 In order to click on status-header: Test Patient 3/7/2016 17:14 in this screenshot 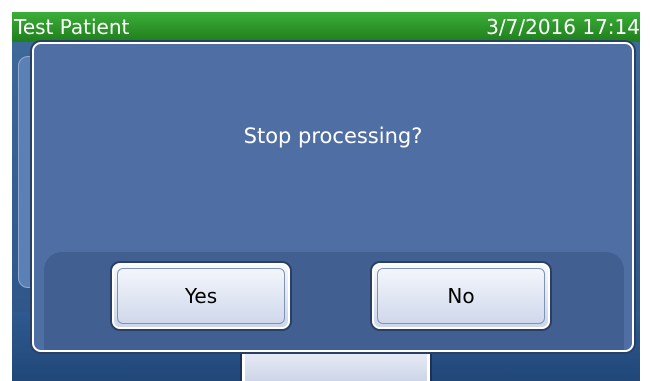, I will do `click(326, 27)`.